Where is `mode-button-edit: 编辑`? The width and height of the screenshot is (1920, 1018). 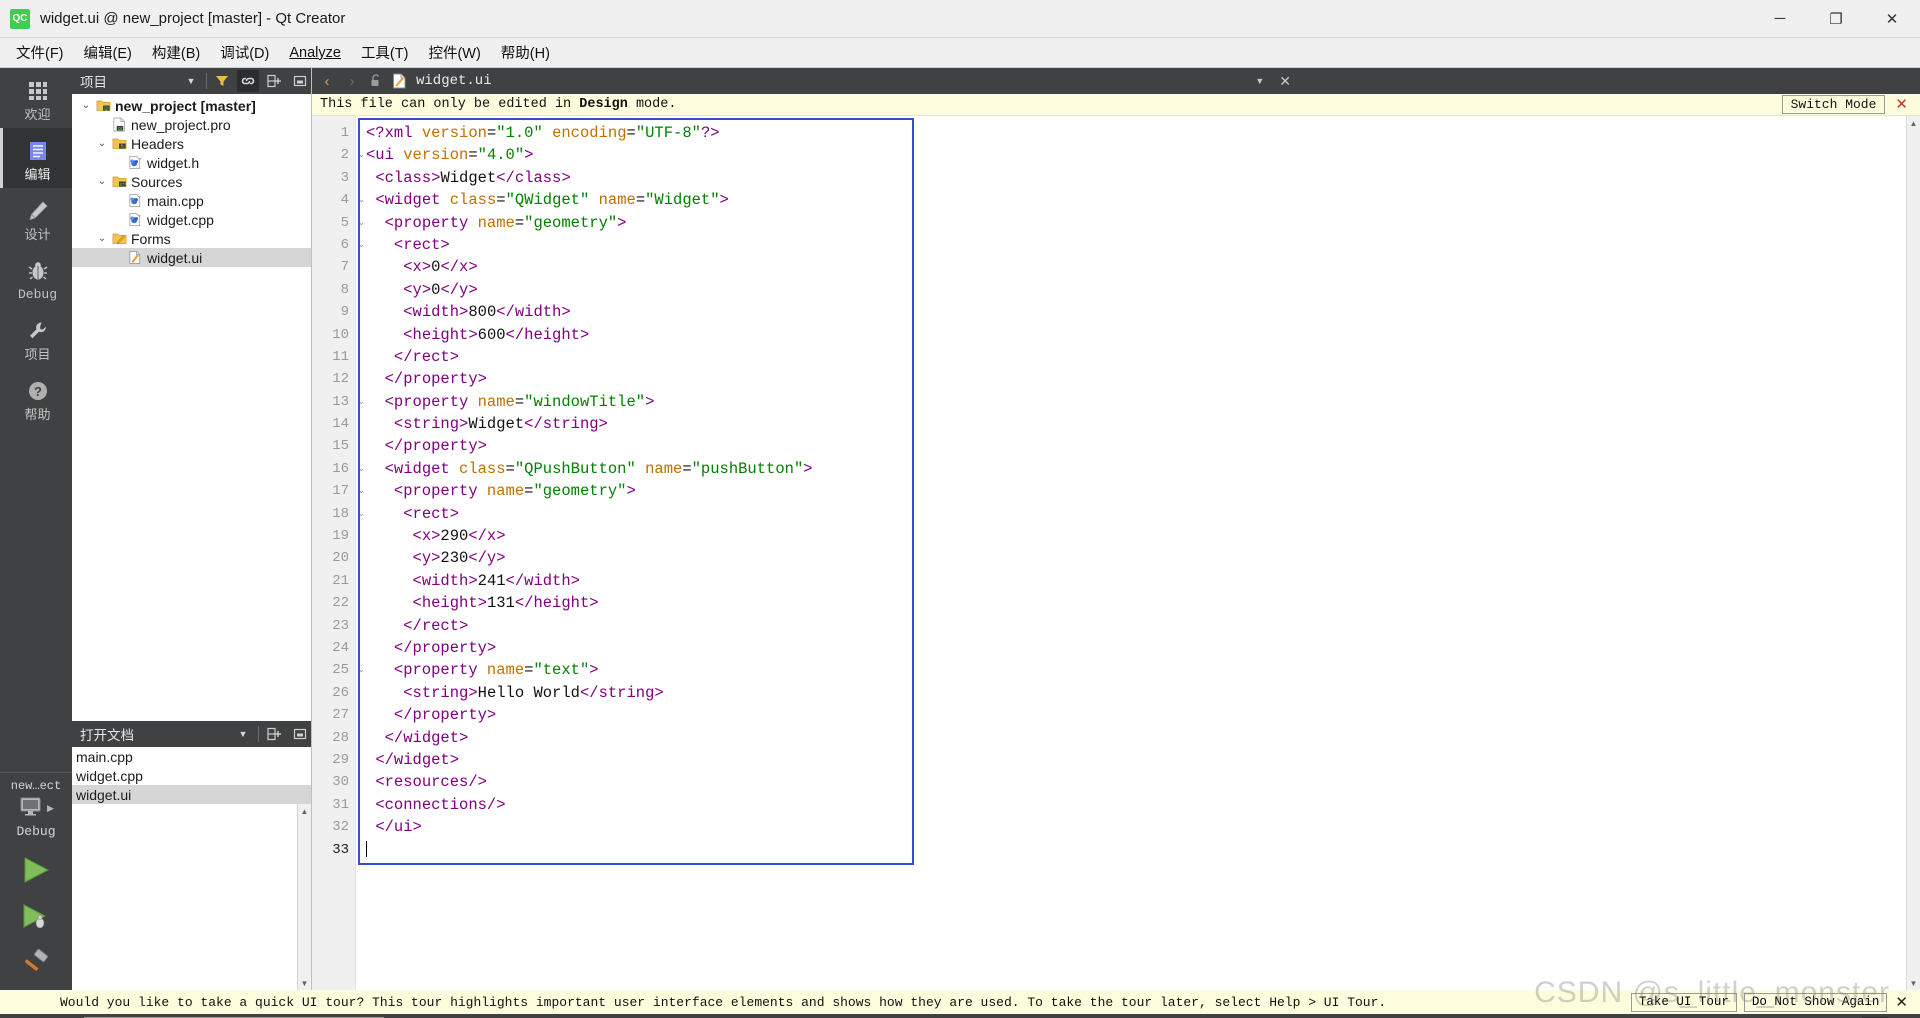
mode-button-edit: 编辑 is located at coordinates (36, 158).